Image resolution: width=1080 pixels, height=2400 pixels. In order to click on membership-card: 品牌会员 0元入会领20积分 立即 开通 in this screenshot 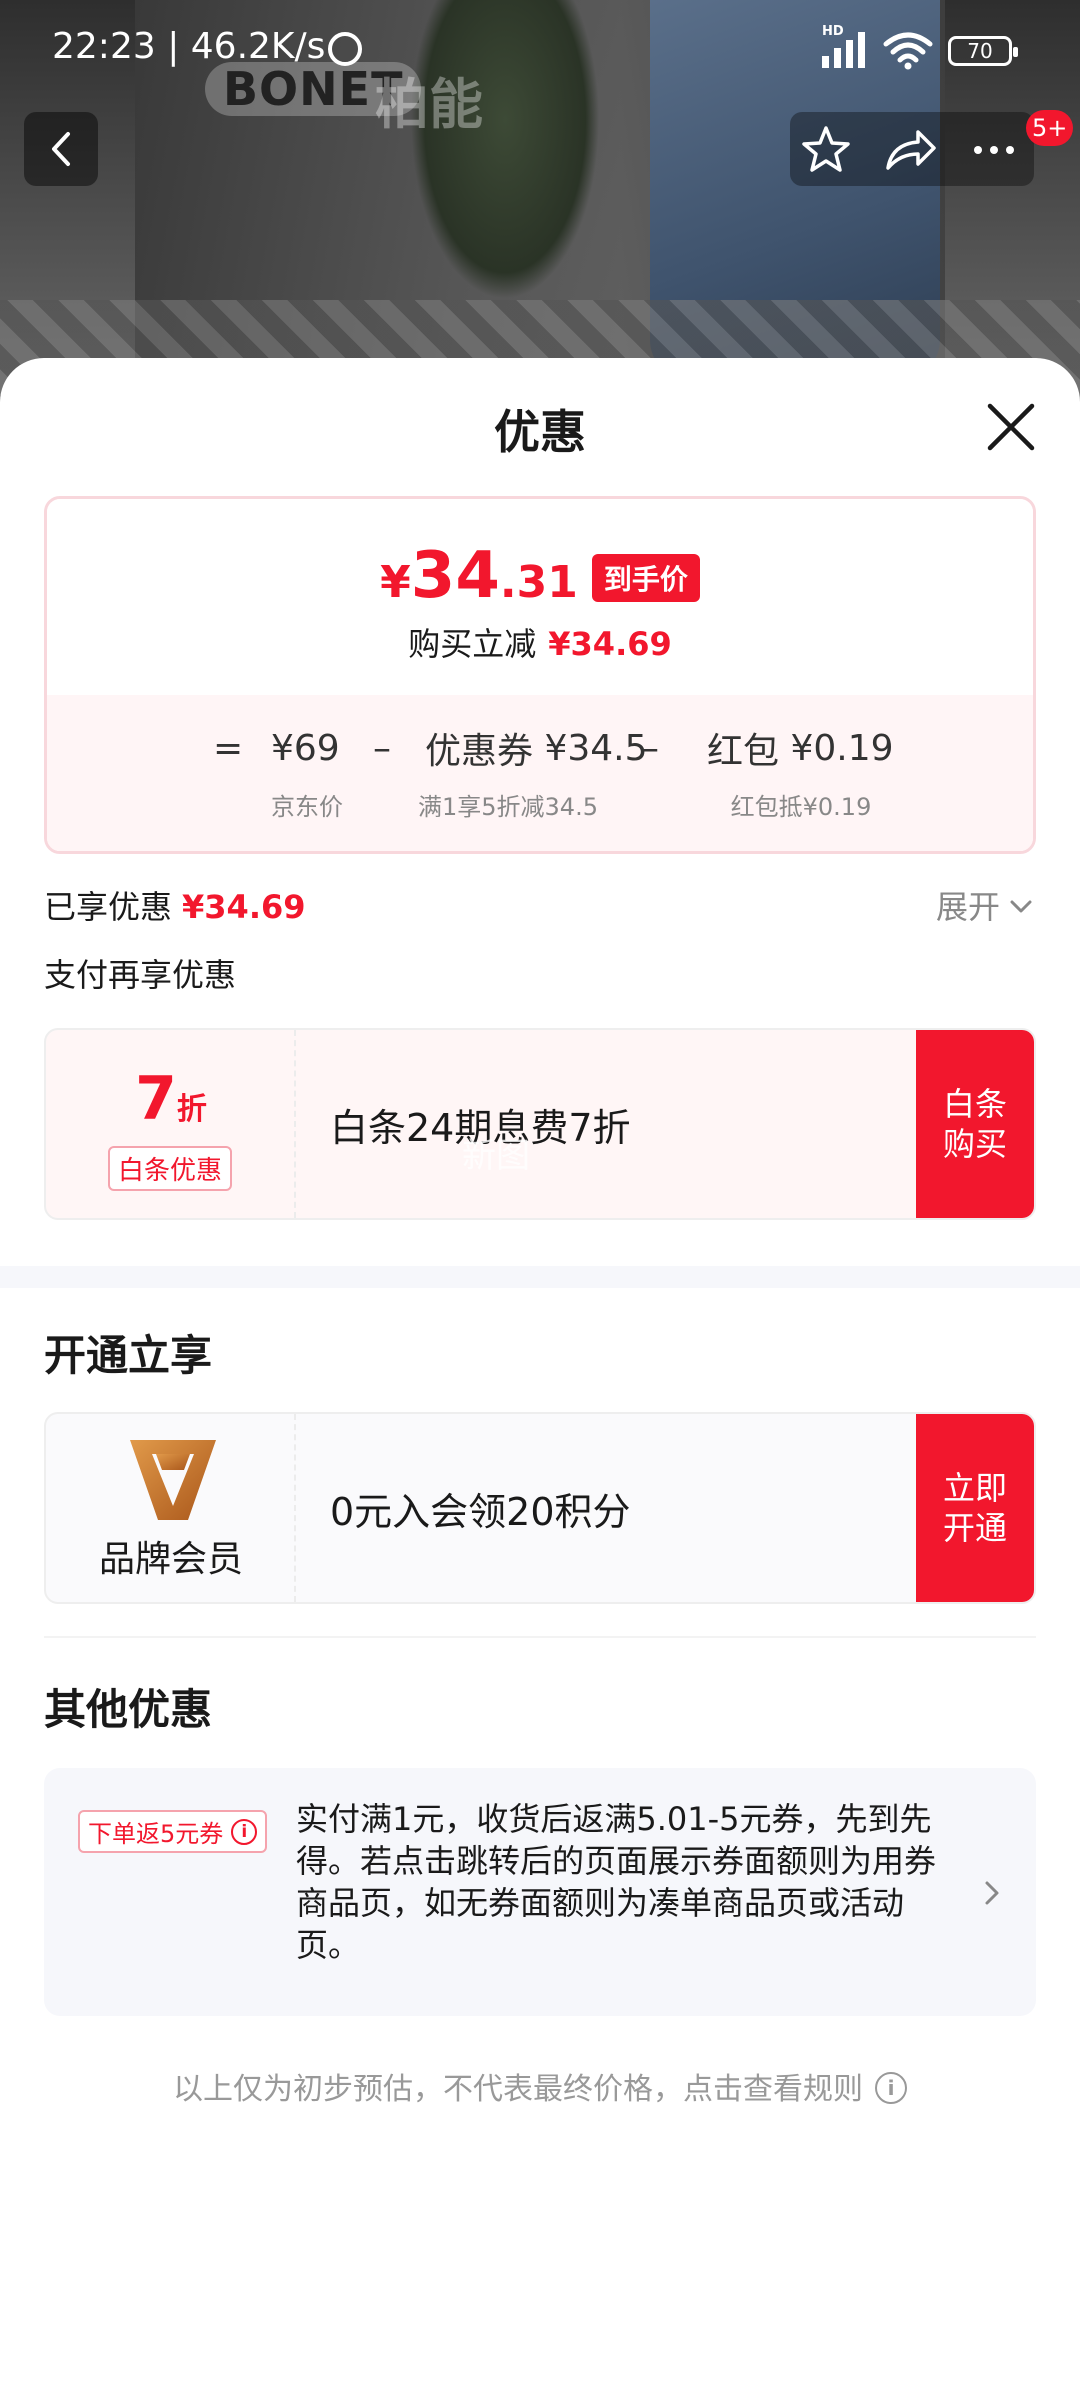, I will do `click(540, 1508)`.